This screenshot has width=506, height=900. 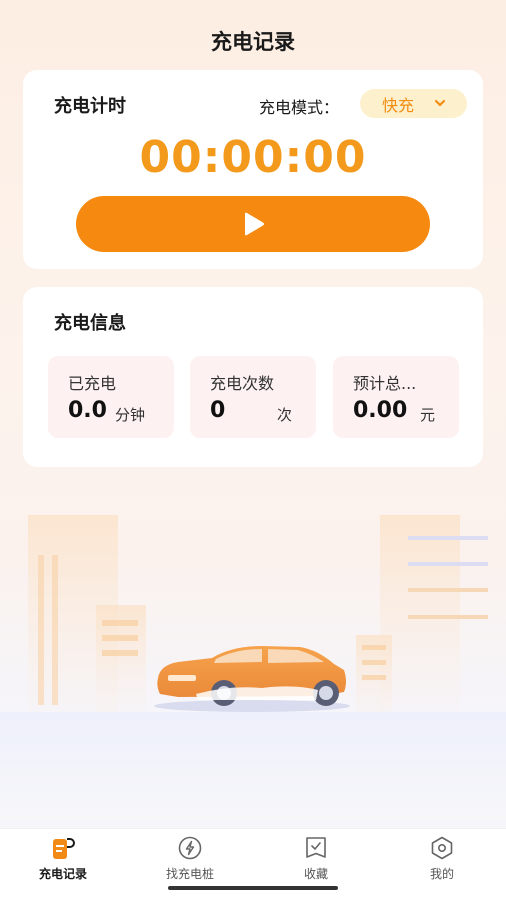 I want to click on play-icon, so click(x=254, y=224).